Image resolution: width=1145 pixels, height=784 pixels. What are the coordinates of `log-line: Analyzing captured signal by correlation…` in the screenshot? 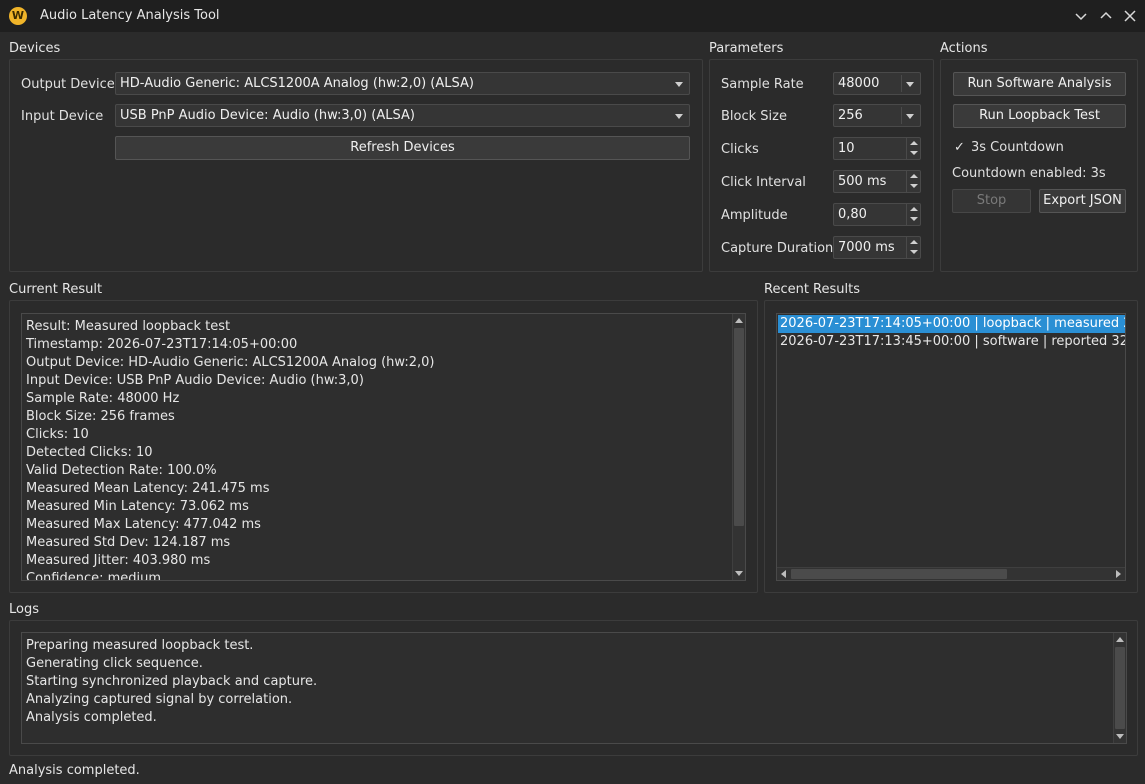 It's located at (159, 699).